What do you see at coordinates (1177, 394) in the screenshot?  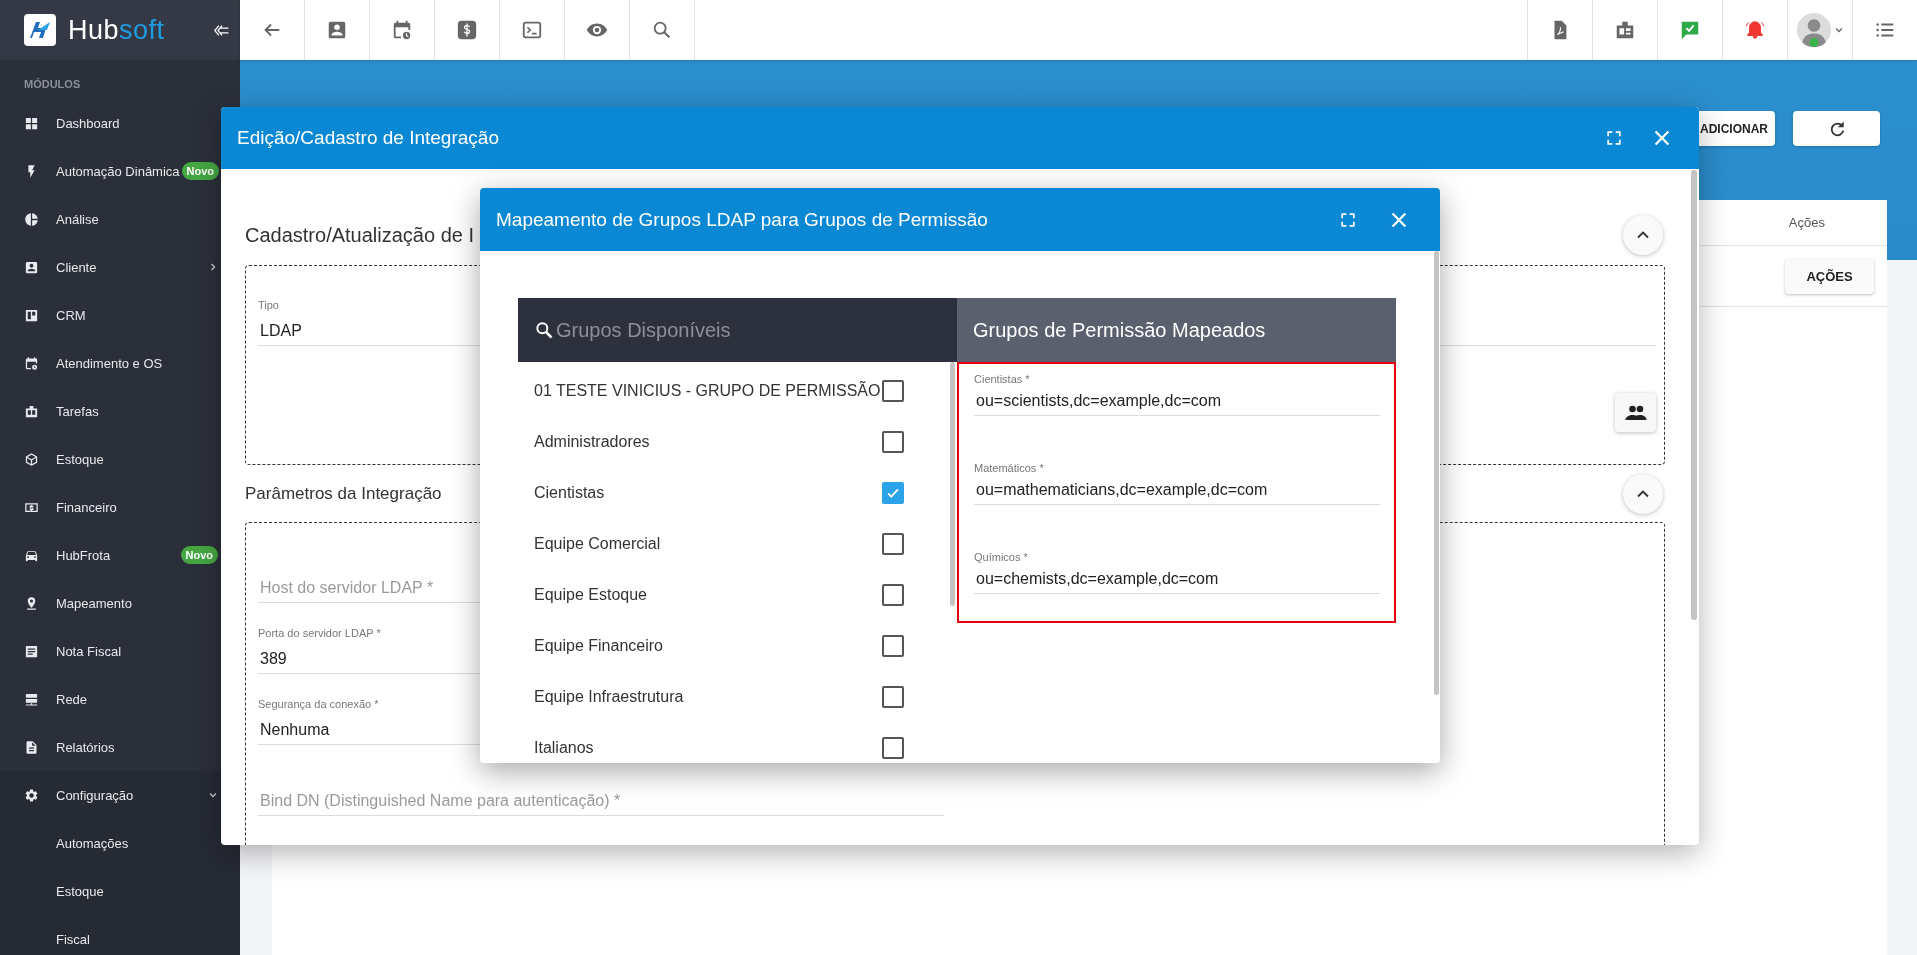 I see `input-field: Cientistas * ou=scientists,dc=example,dc=com` at bounding box center [1177, 394].